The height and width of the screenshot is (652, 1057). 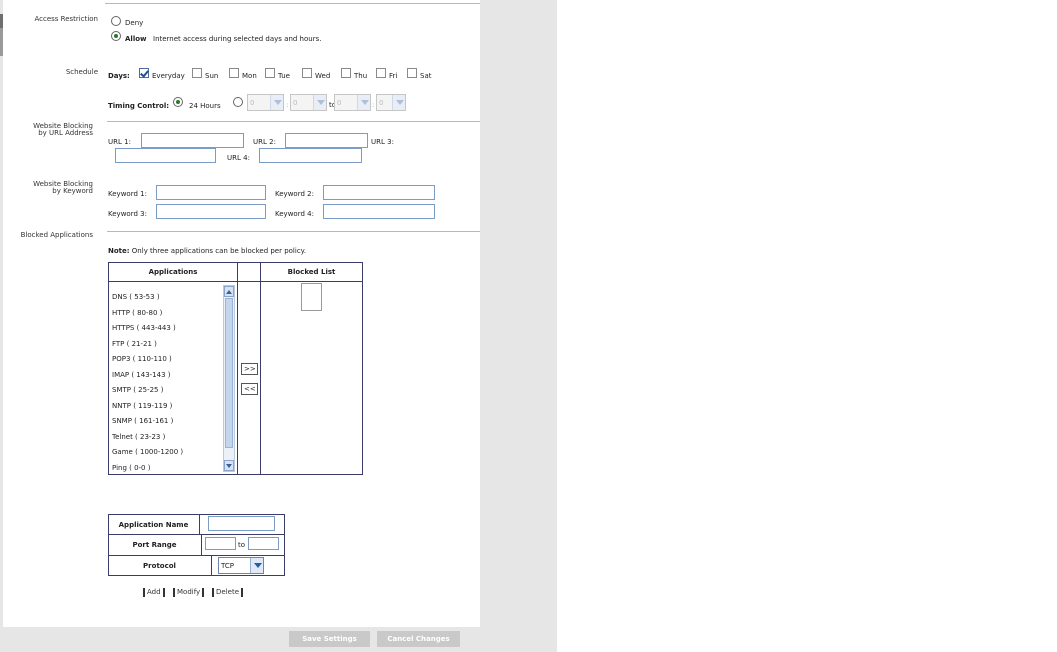 What do you see at coordinates (323, 76) in the screenshot?
I see `day-label-wed: Wed` at bounding box center [323, 76].